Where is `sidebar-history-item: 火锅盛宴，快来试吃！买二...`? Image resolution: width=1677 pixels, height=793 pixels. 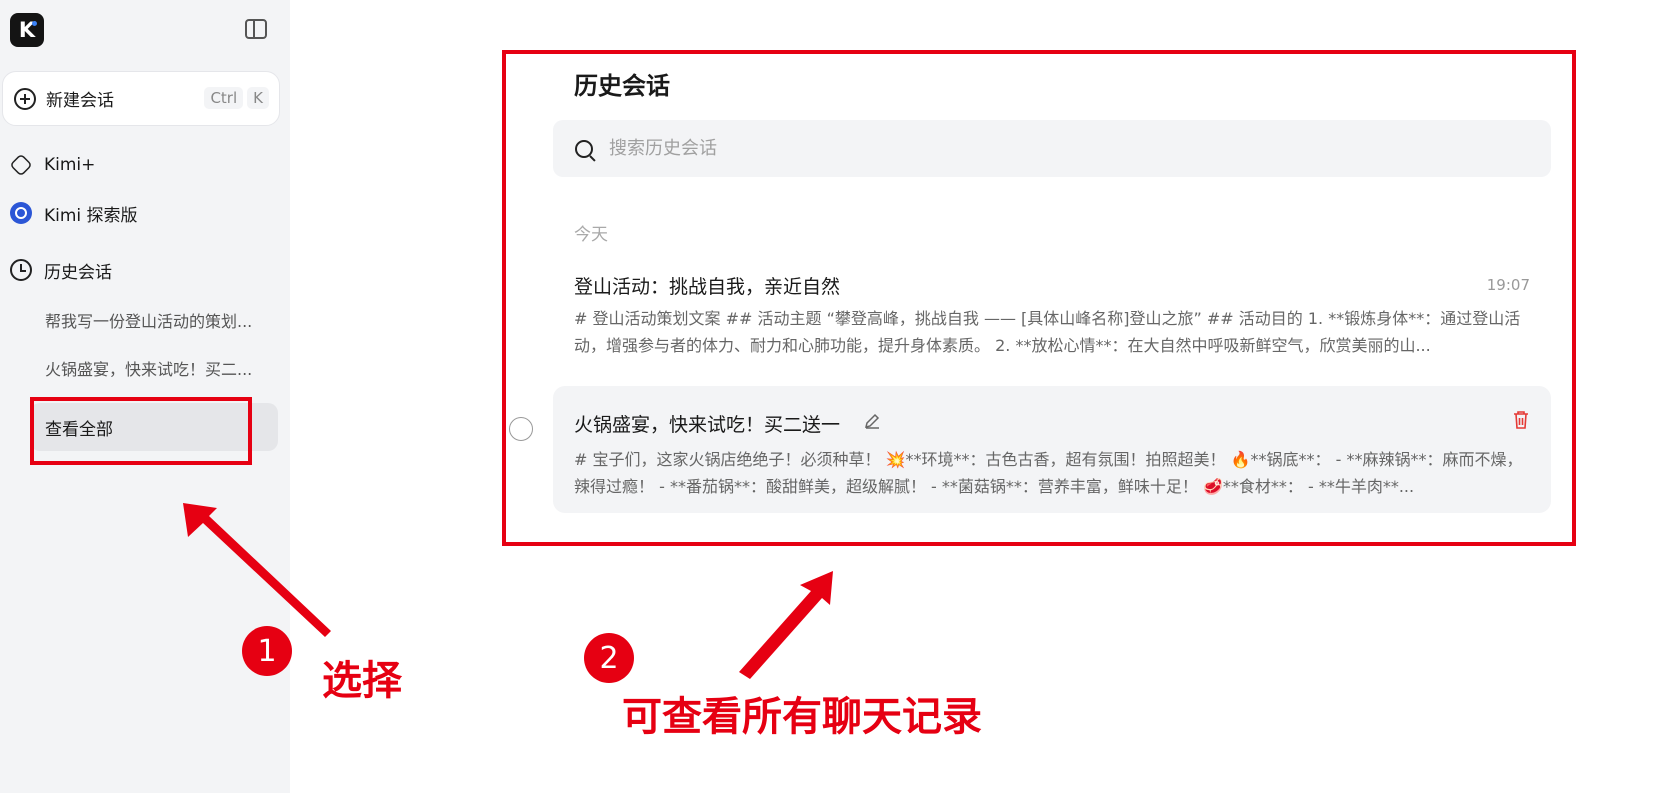 sidebar-history-item: 火锅盛宴，快来试吃！买二... is located at coordinates (156, 368).